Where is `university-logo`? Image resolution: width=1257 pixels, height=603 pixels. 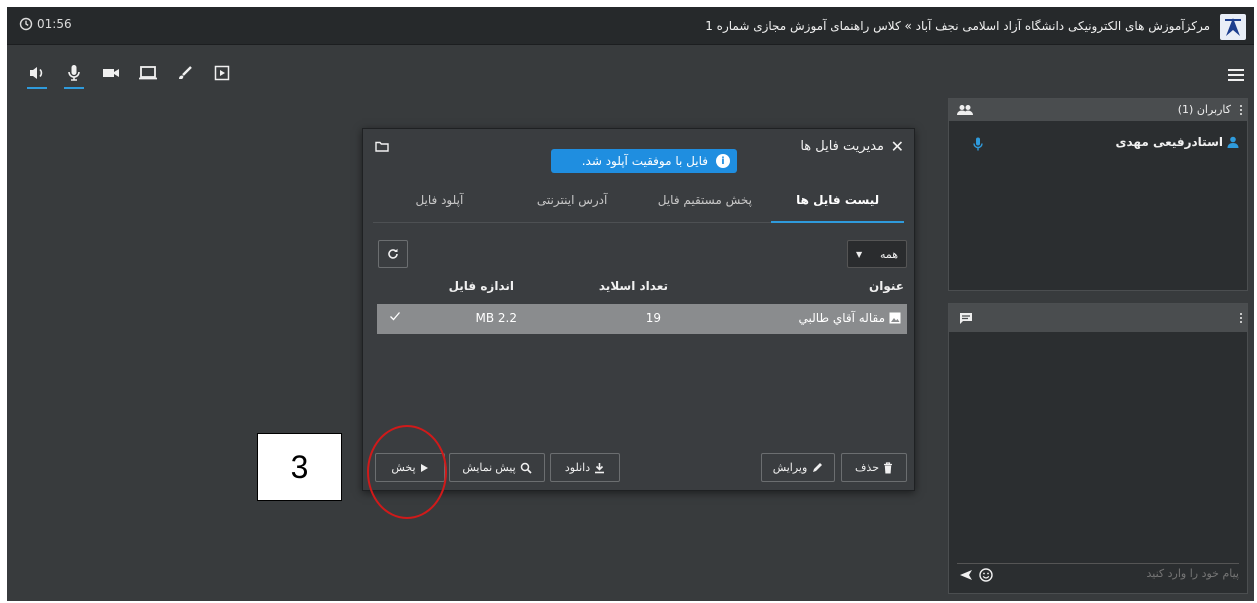 university-logo is located at coordinates (1233, 27).